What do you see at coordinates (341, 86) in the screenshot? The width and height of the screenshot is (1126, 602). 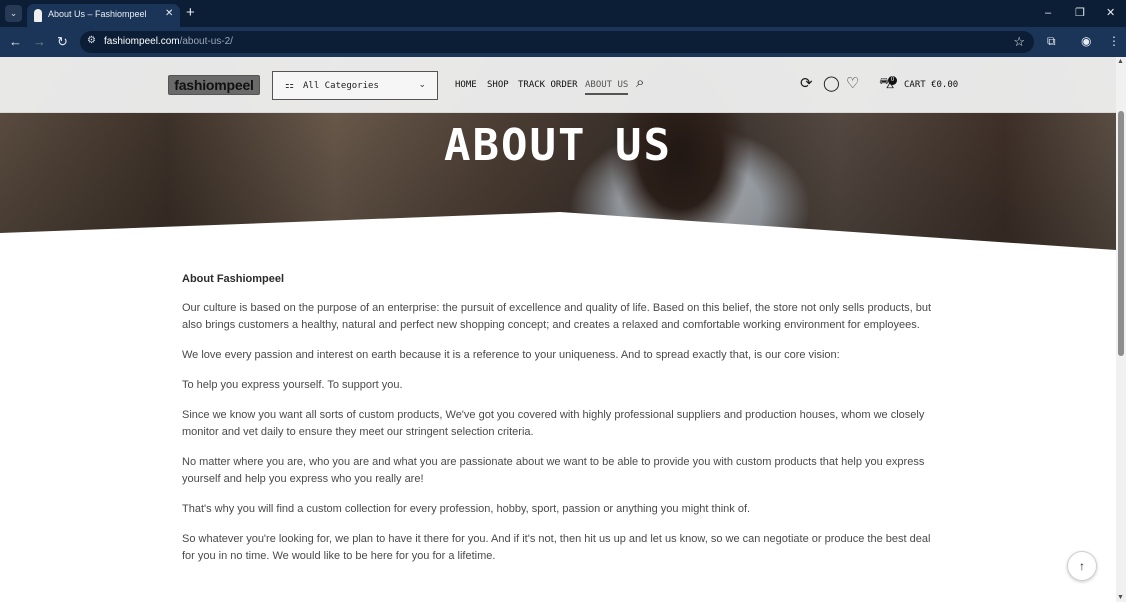 I see `category-label: All Categories` at bounding box center [341, 86].